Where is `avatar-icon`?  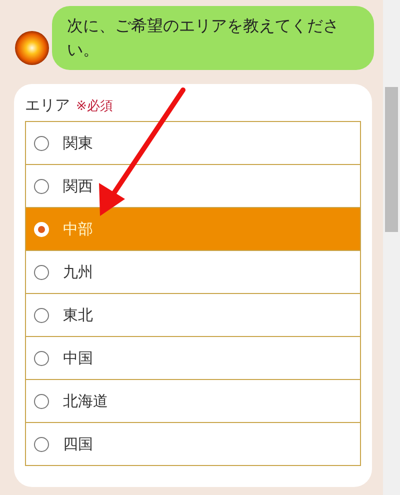 avatar-icon is located at coordinates (32, 48).